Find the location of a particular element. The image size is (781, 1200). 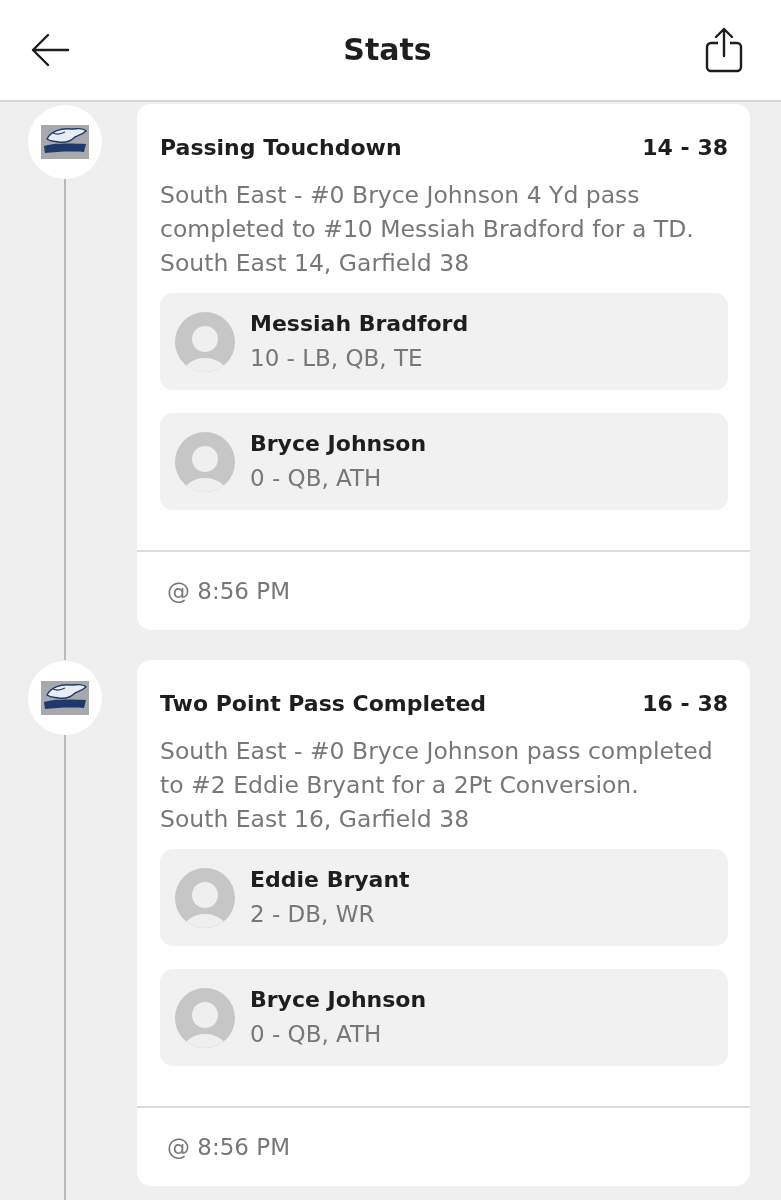

player-card: Messiah Bradford 10 - LB, QB, TE is located at coordinates (444, 341).